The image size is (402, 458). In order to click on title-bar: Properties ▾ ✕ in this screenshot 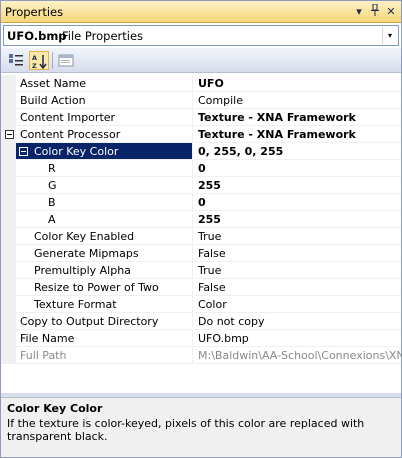, I will do `click(201, 12)`.